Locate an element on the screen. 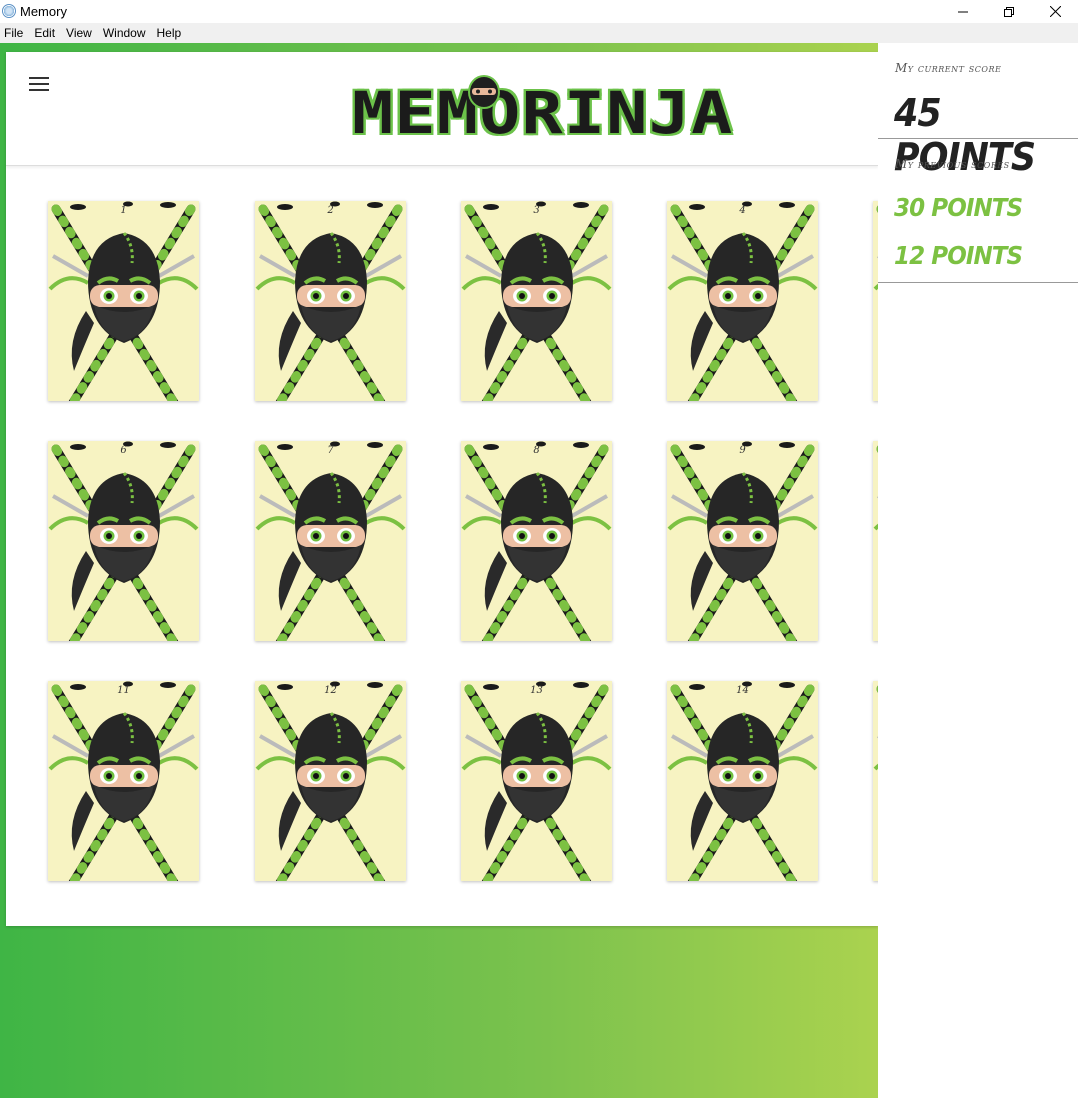 This screenshot has height=1098, width=1078. menu-view: View is located at coordinates (79, 33).